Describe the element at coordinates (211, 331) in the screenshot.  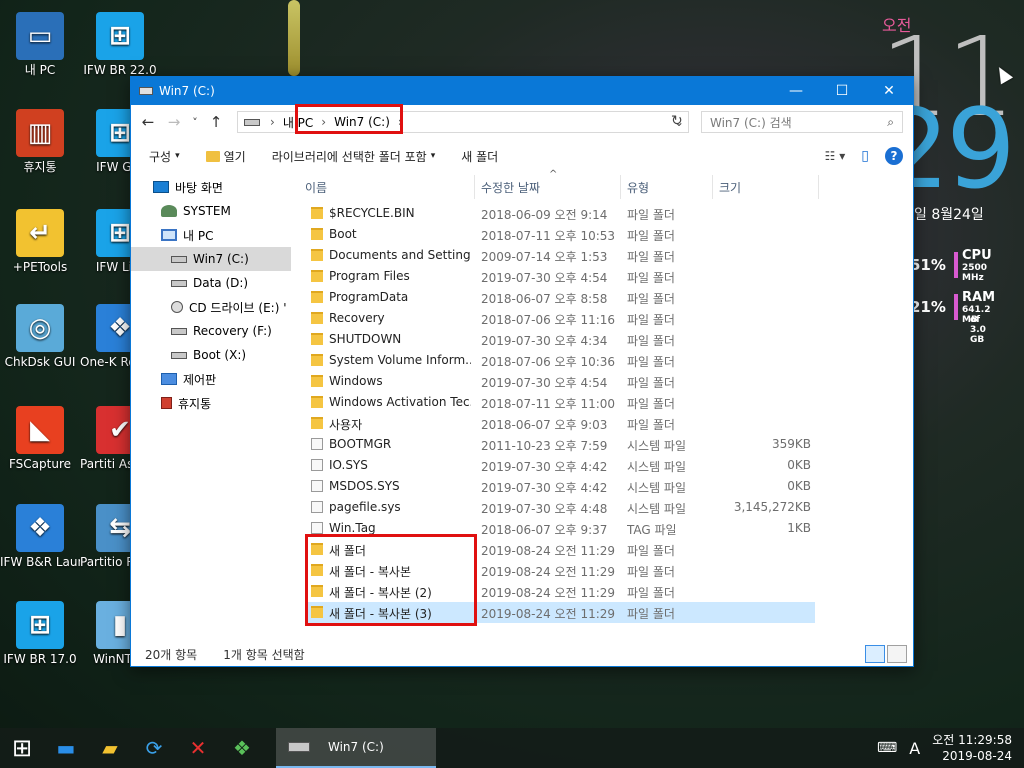
I see `nav-item: Recovery (F:)` at that location.